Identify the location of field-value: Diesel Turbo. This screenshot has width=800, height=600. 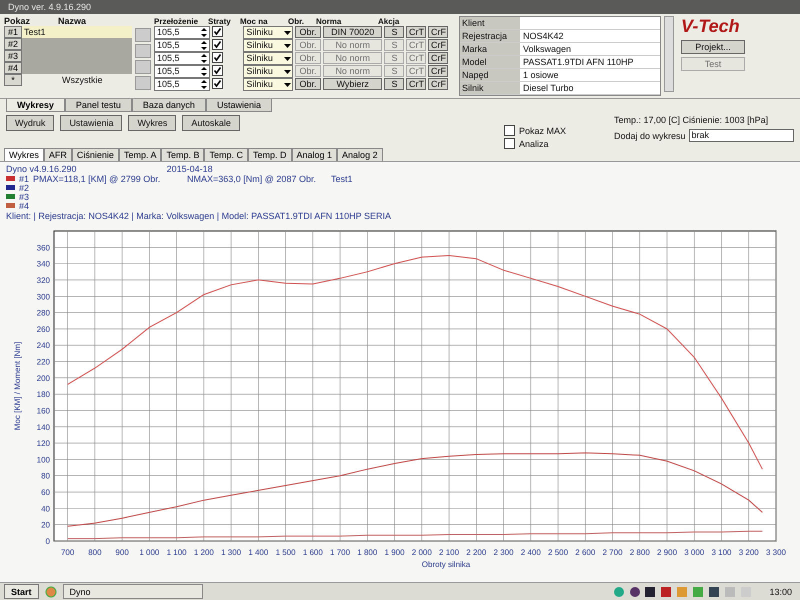
(590, 88).